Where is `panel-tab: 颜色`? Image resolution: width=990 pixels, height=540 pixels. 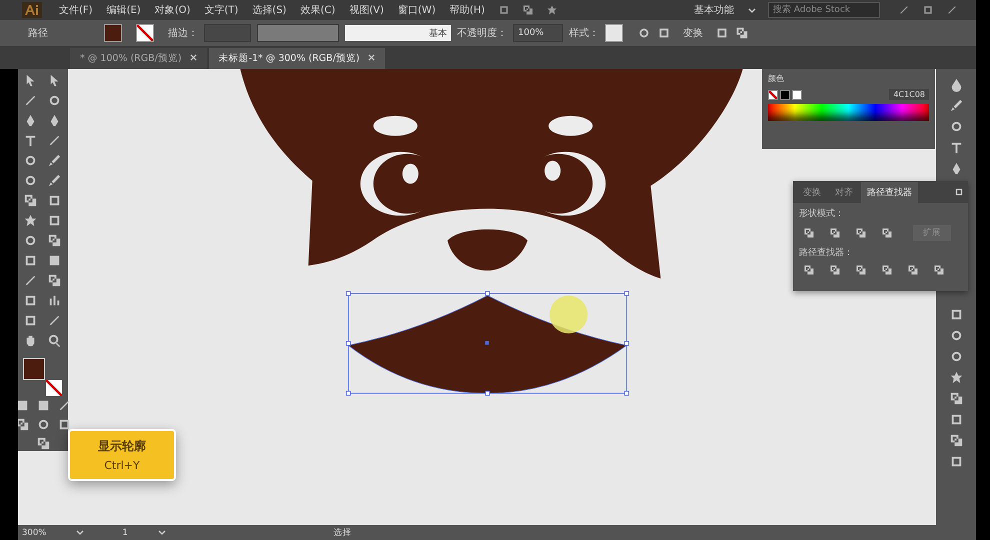 panel-tab: 颜色 is located at coordinates (776, 78).